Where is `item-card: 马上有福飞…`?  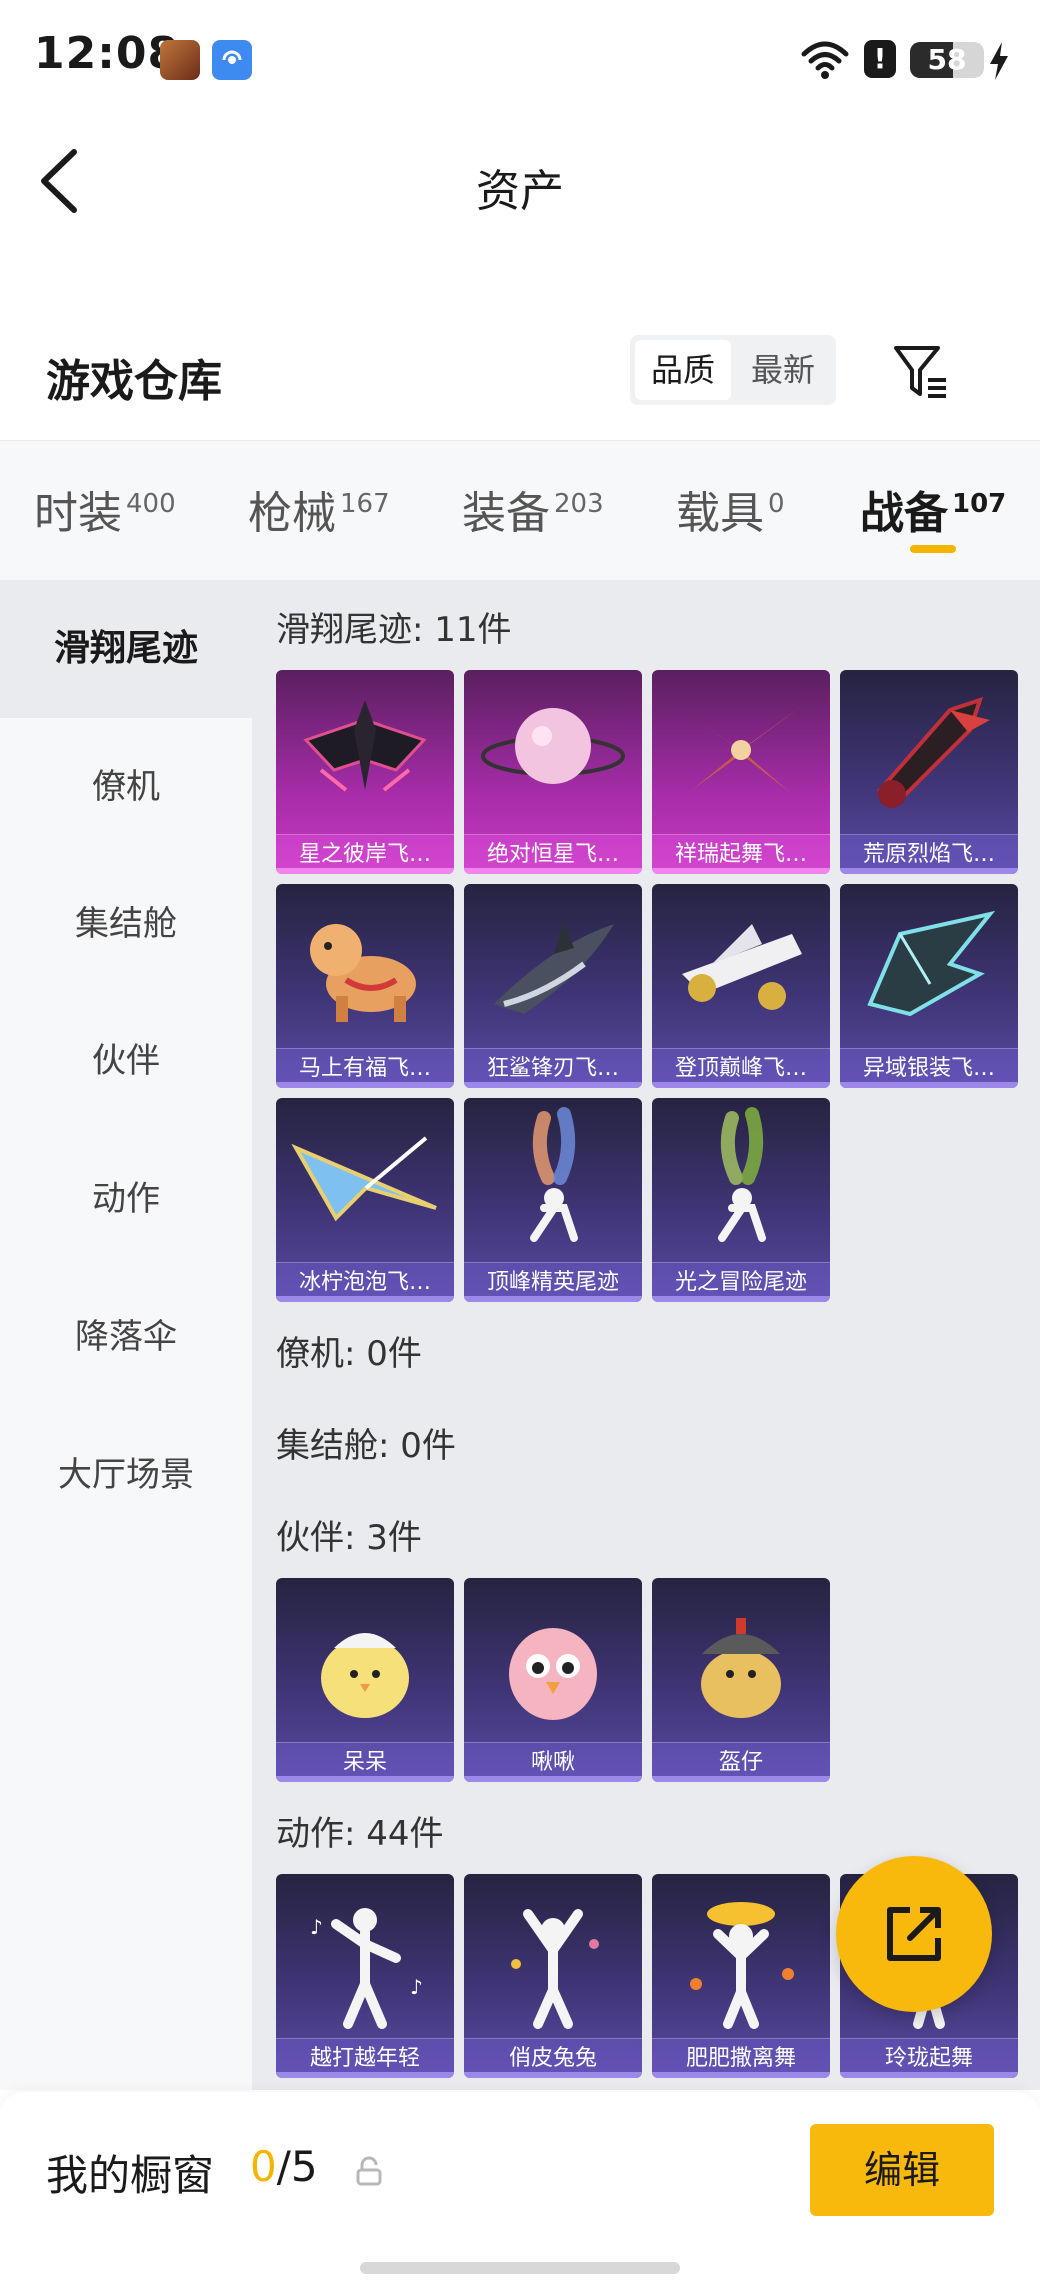 item-card: 马上有福飞… is located at coordinates (365, 986).